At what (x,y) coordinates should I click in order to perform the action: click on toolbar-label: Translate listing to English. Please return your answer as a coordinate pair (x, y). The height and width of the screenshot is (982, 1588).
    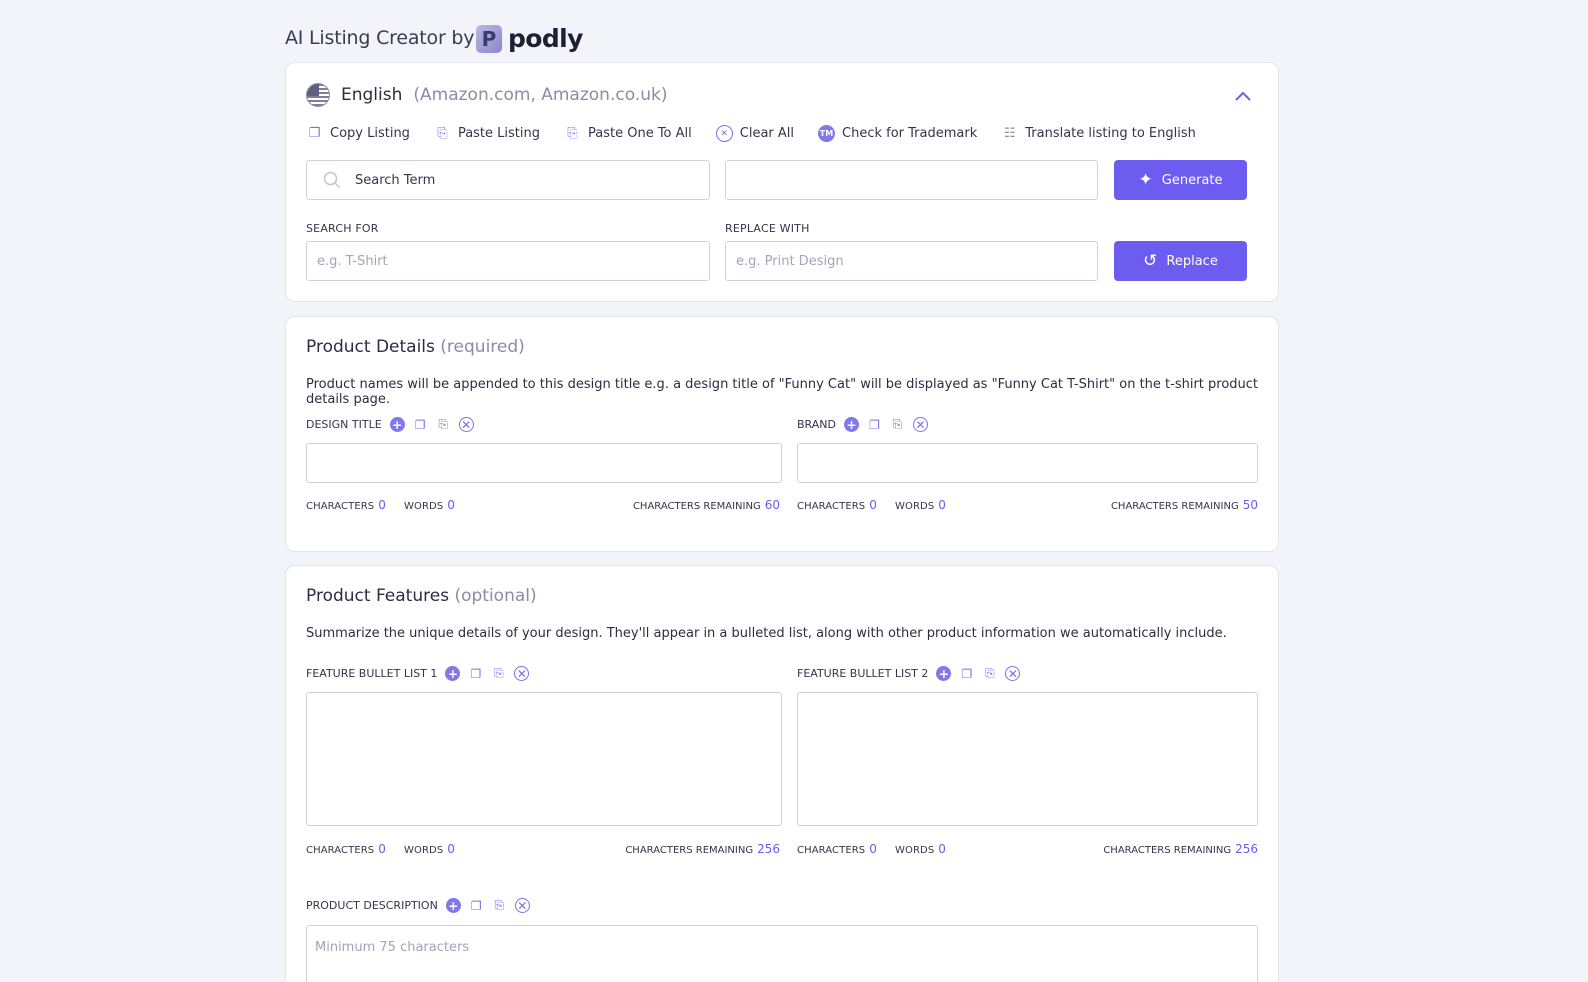
    Looking at the image, I should click on (1110, 133).